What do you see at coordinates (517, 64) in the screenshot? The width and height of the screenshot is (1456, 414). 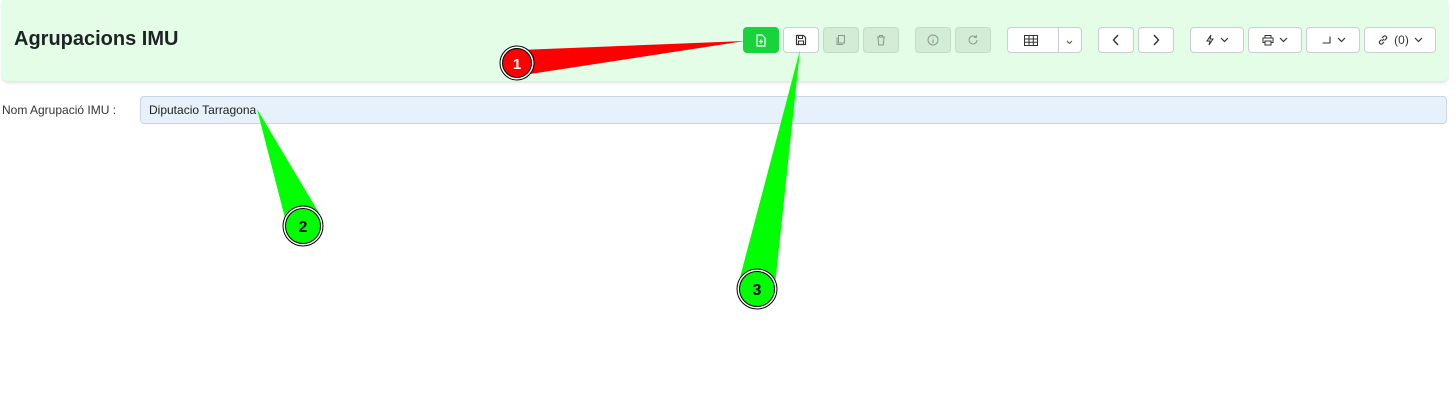 I see `callout-1-number: 1` at bounding box center [517, 64].